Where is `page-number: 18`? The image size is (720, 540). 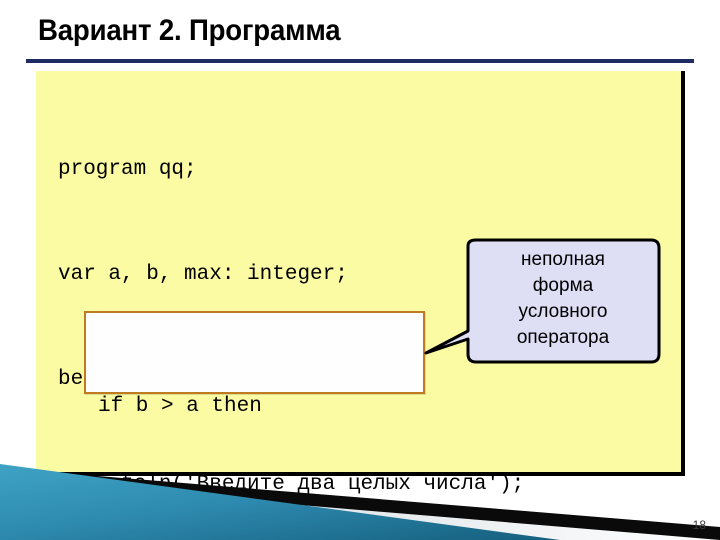
page-number: 18 is located at coordinates (699, 525).